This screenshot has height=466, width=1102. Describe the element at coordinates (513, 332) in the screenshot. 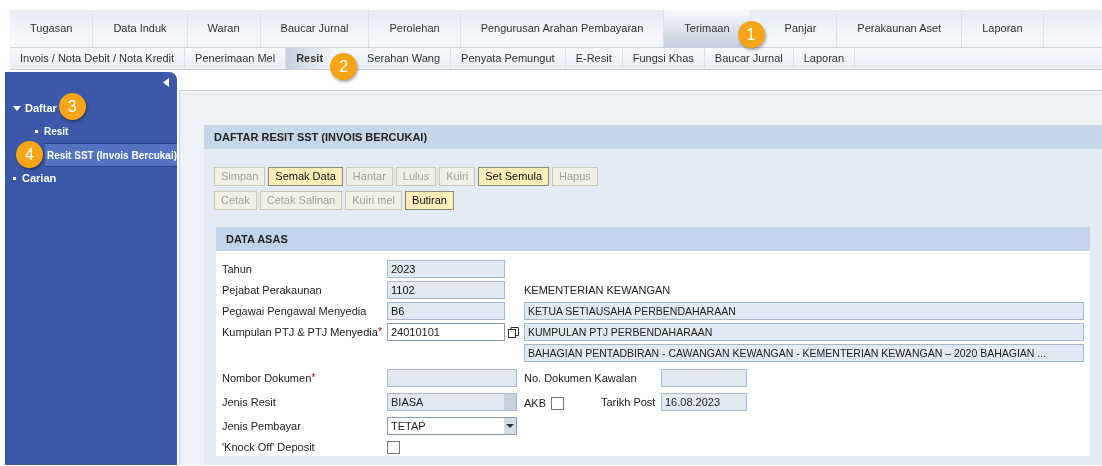

I see `copy-icon` at that location.